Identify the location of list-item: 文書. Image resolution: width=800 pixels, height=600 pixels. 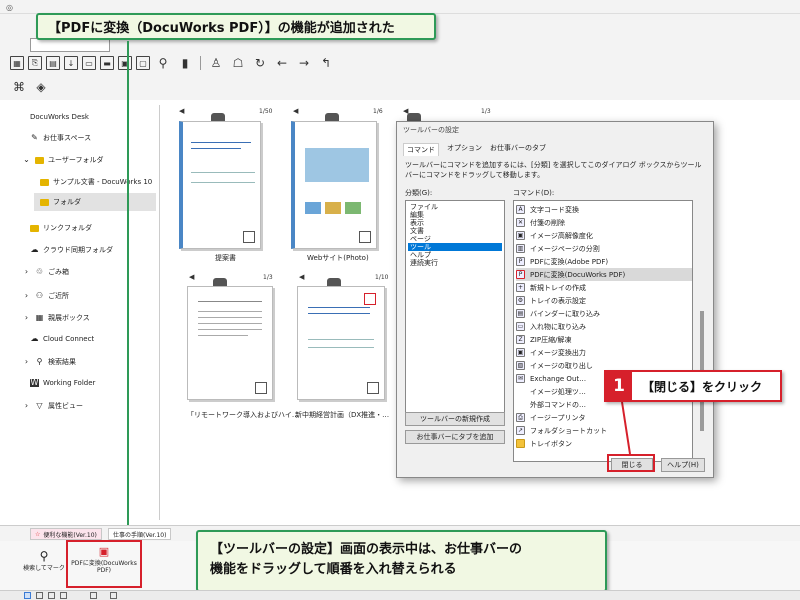
(455, 231).